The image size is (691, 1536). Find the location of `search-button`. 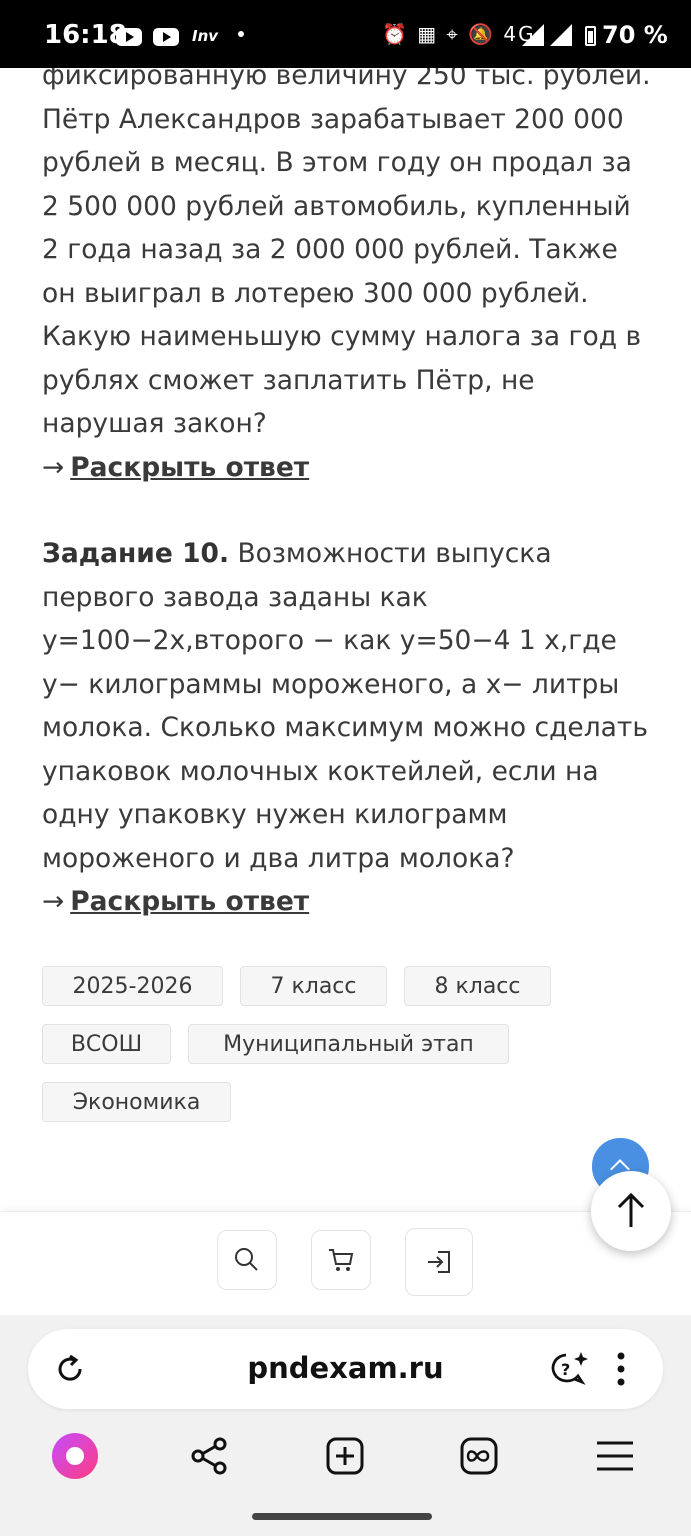

search-button is located at coordinates (247, 1260).